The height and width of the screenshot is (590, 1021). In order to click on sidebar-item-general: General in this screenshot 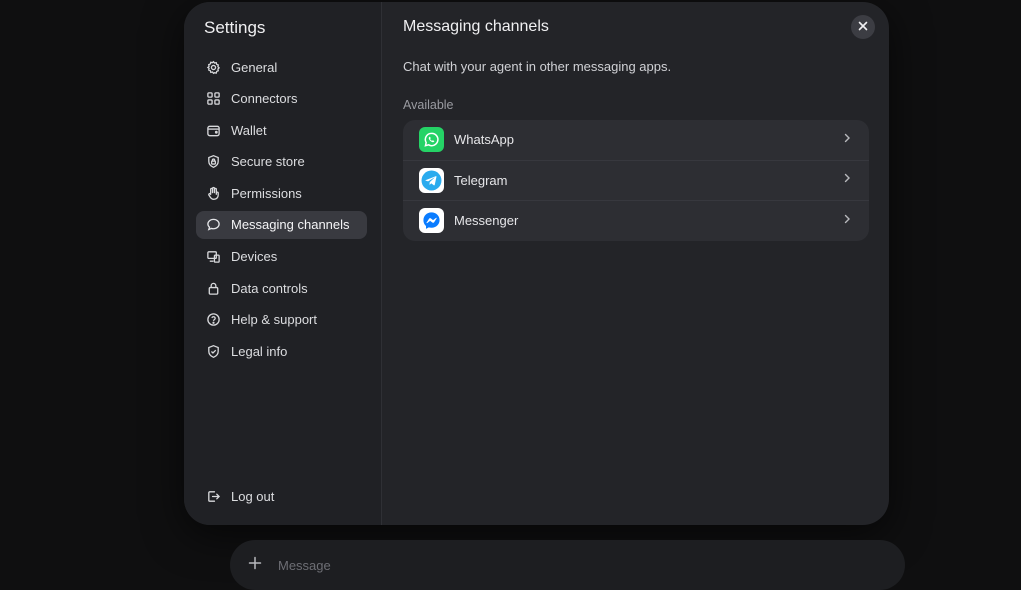, I will do `click(281, 67)`.